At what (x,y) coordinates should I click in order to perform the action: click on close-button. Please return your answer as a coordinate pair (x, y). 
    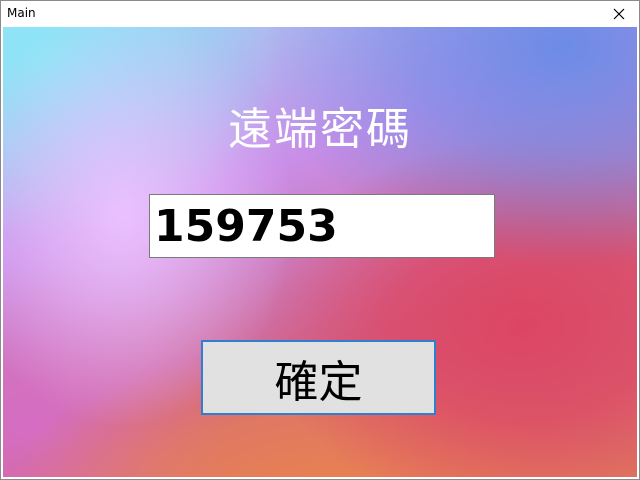
    Looking at the image, I should click on (619, 14).